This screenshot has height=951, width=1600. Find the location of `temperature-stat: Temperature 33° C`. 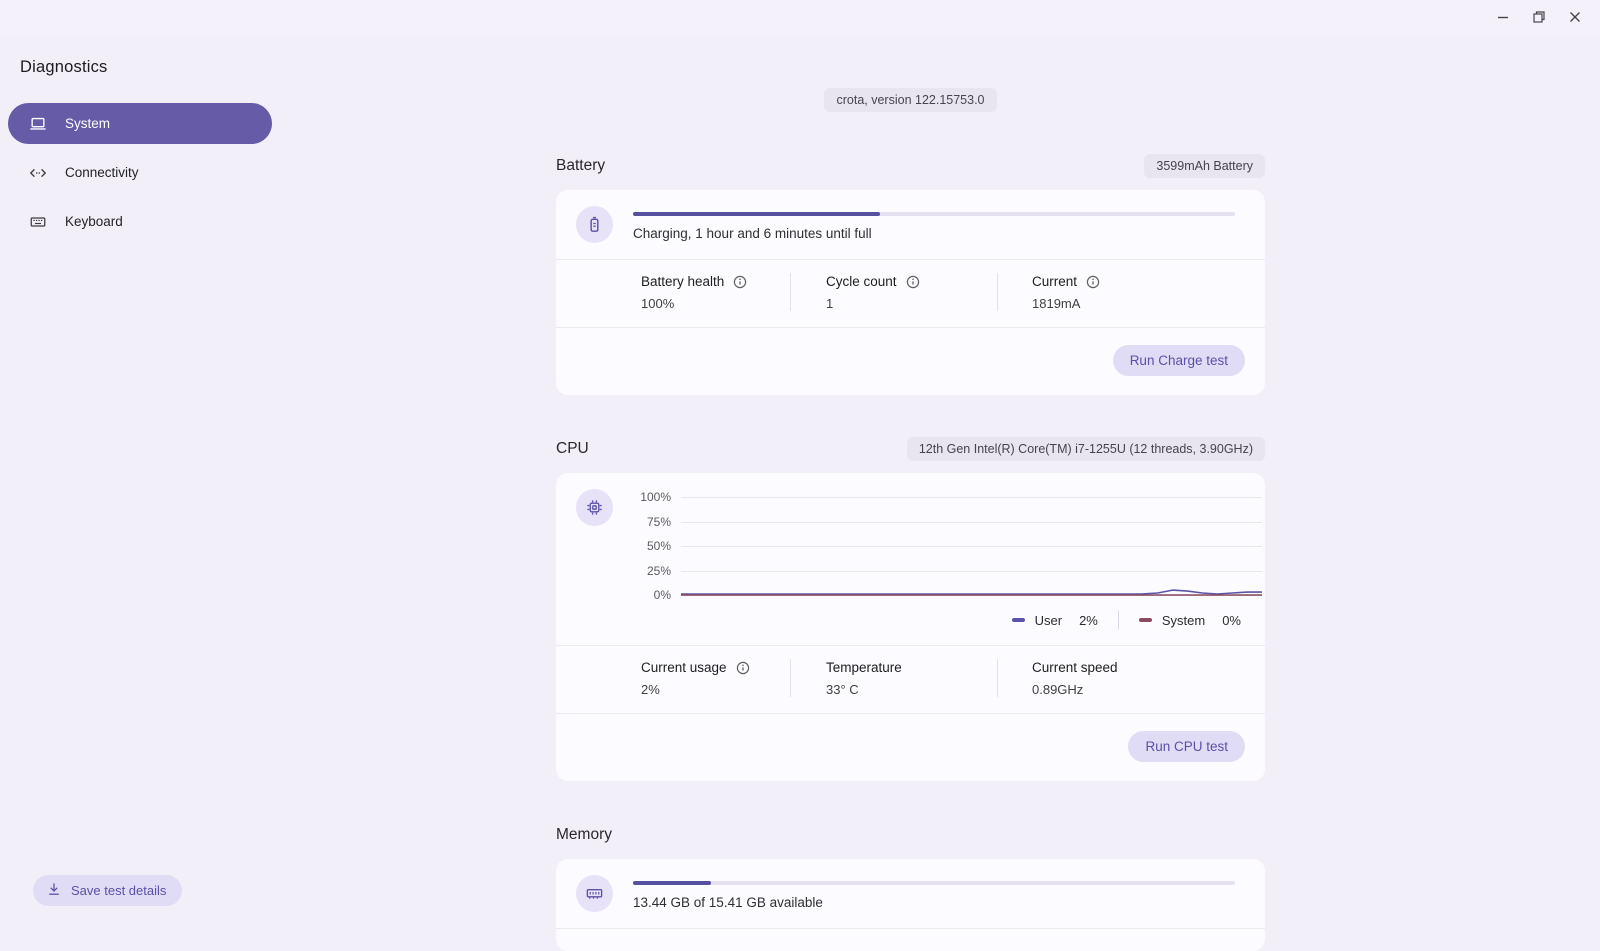

temperature-stat: Temperature 33° C is located at coordinates (893, 678).